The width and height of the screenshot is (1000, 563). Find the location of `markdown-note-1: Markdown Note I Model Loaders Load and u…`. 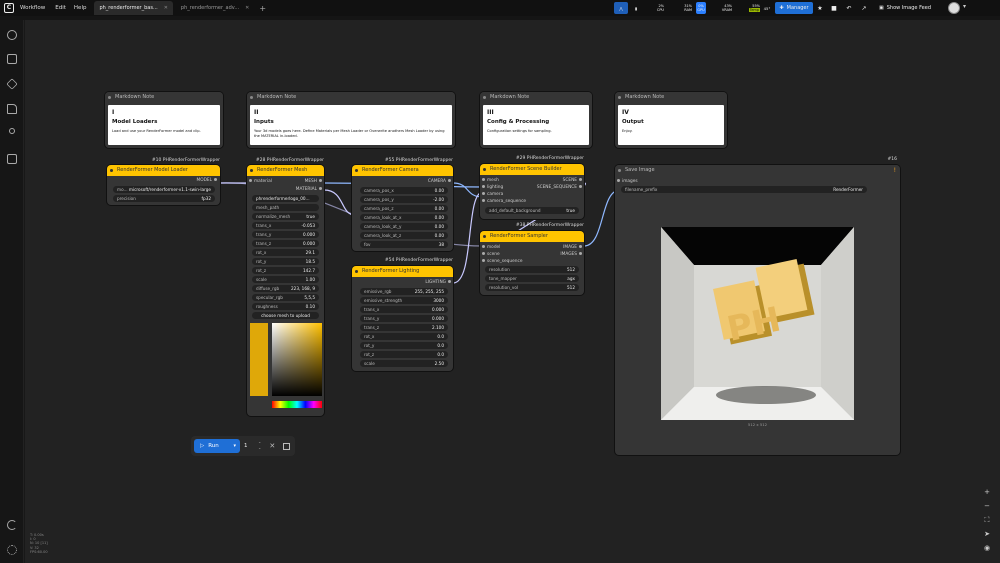

markdown-note-1: Markdown Note I Model Loaders Load and u… is located at coordinates (164, 120).